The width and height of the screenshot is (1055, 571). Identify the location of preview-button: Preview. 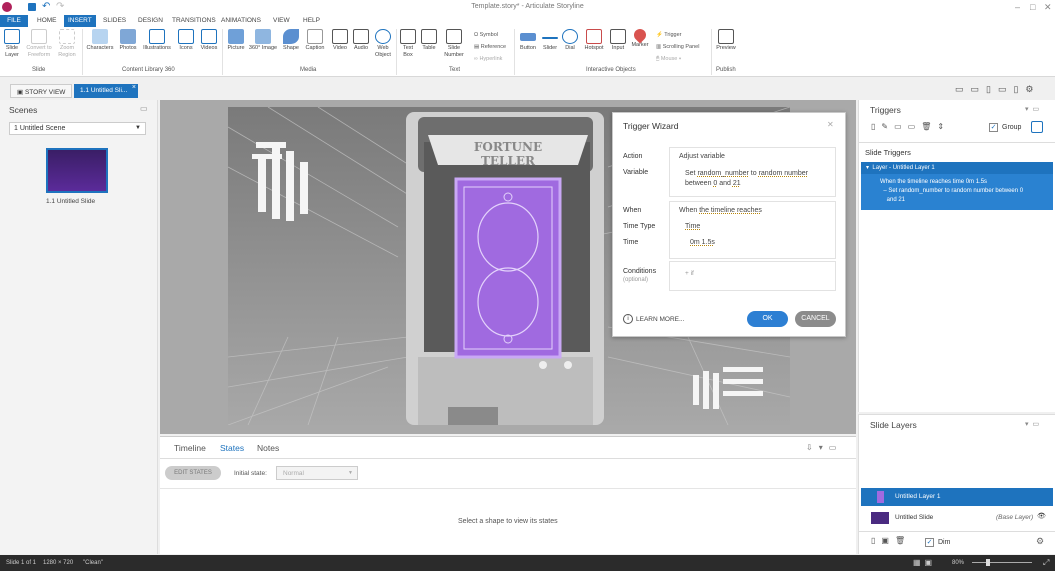
(726, 40).